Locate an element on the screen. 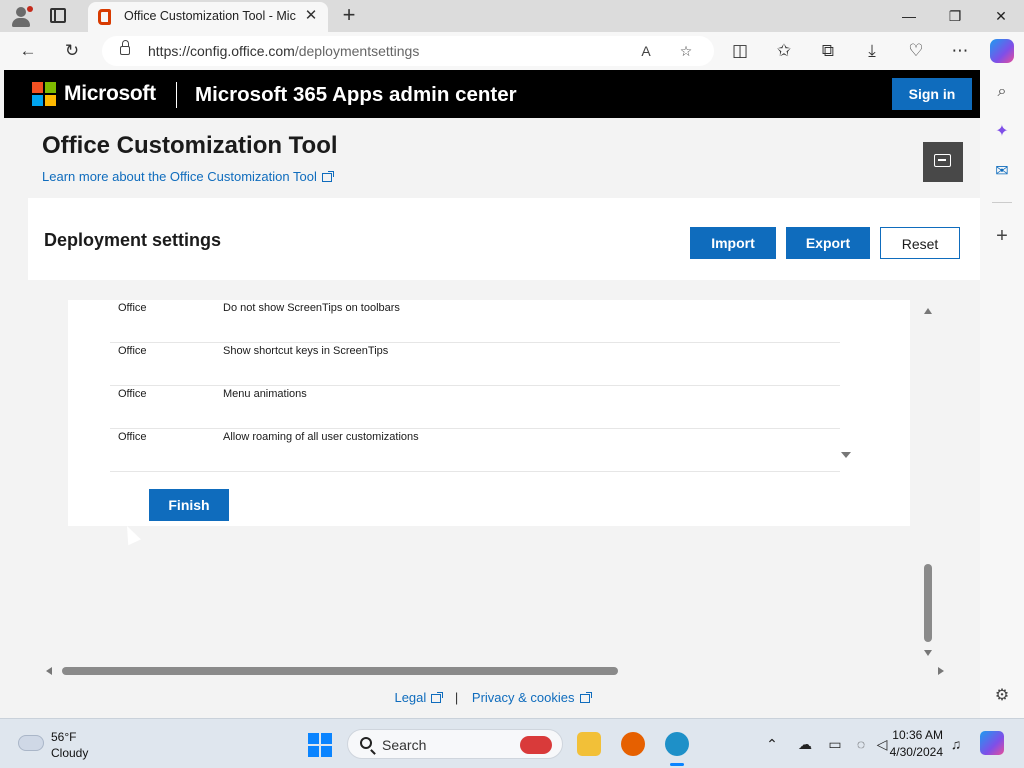 The image size is (1024, 768). taskbar-search-label: Search is located at coordinates (404, 745).